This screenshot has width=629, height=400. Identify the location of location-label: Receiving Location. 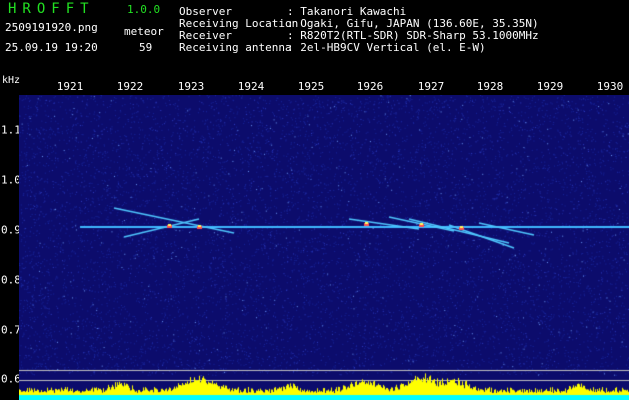
(239, 23).